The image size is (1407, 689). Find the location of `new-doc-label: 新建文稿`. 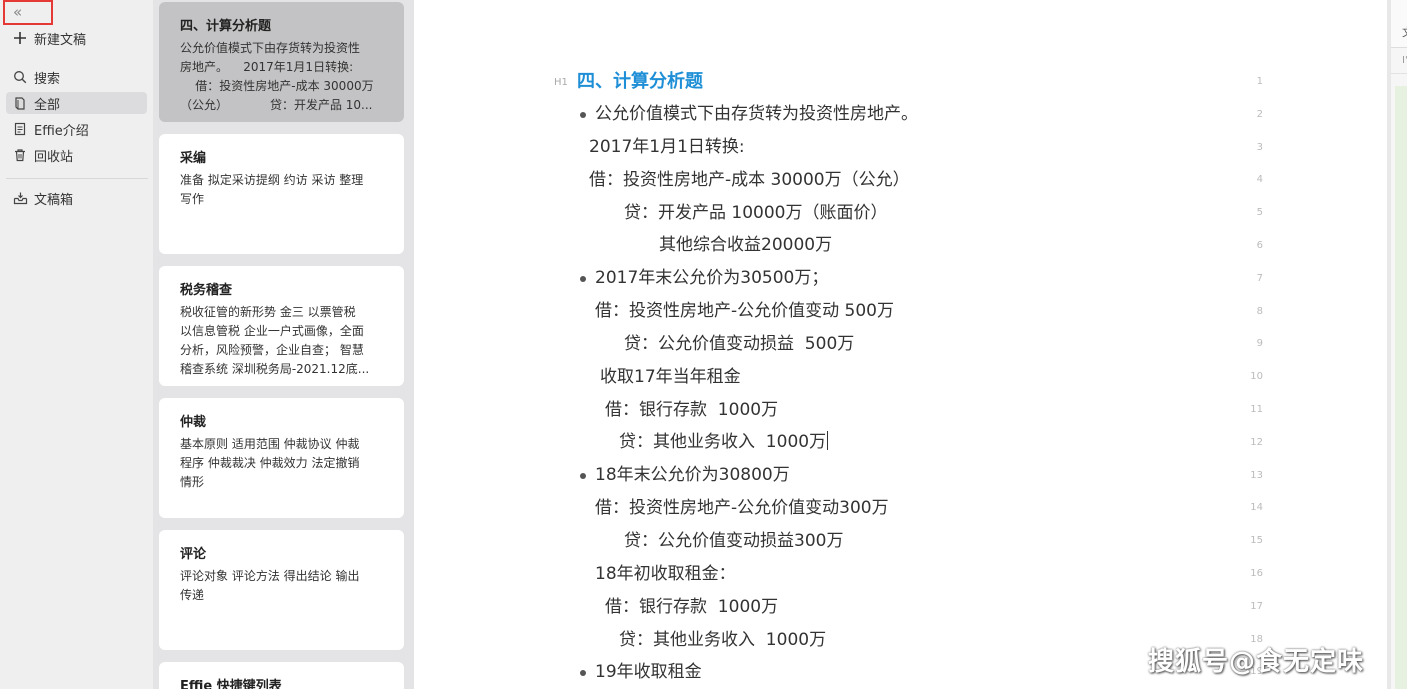

new-doc-label: 新建文稿 is located at coordinates (60, 40).